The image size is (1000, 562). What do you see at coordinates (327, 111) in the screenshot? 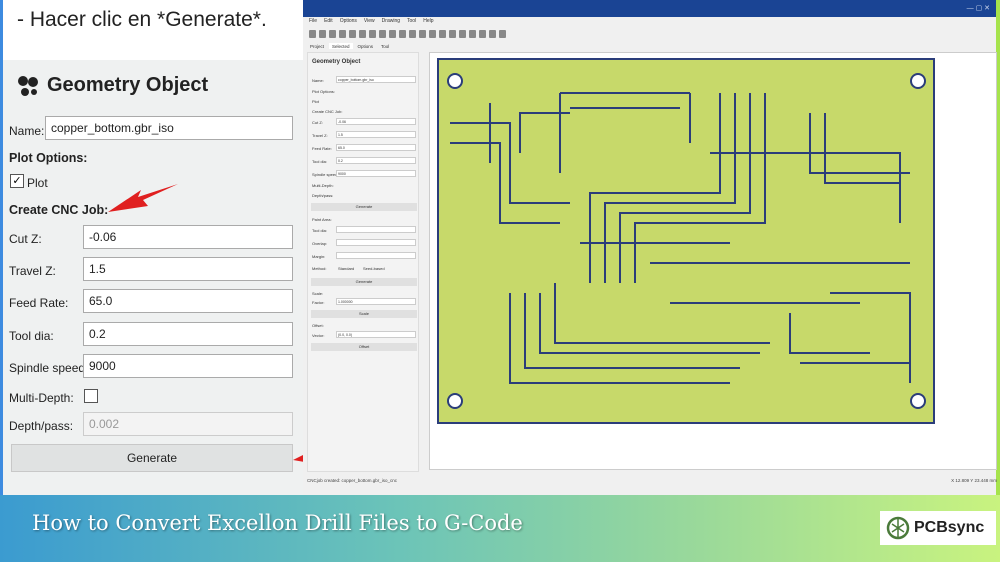
I see `mini-cnc-job: Create CNC Job:` at bounding box center [327, 111].